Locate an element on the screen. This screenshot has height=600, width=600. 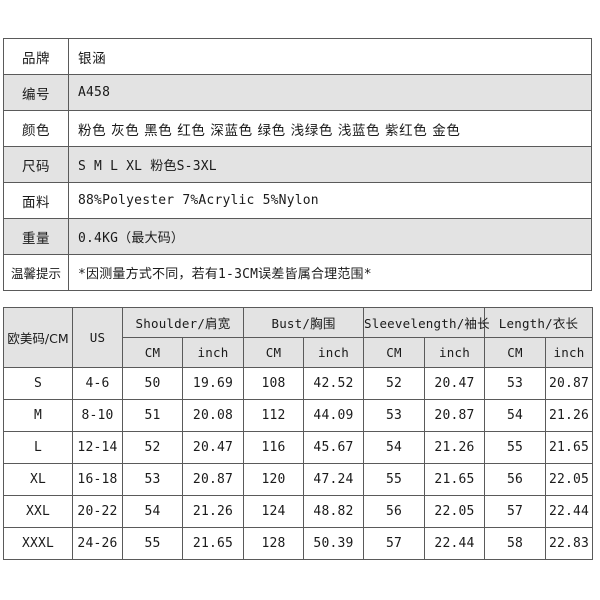
cell-size: M is located at coordinates (38, 415).